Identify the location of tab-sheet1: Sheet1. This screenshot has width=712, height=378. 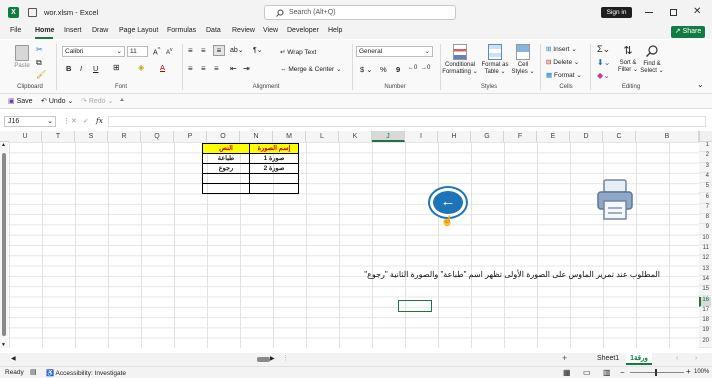
(608, 358).